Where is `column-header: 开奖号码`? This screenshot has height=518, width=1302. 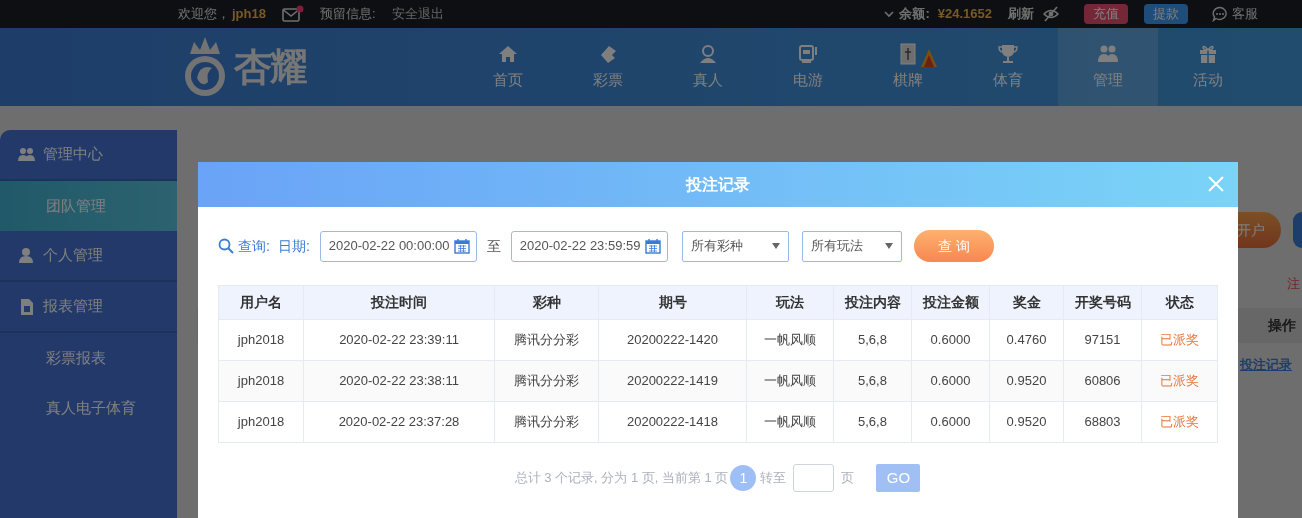 column-header: 开奖号码 is located at coordinates (1102, 302).